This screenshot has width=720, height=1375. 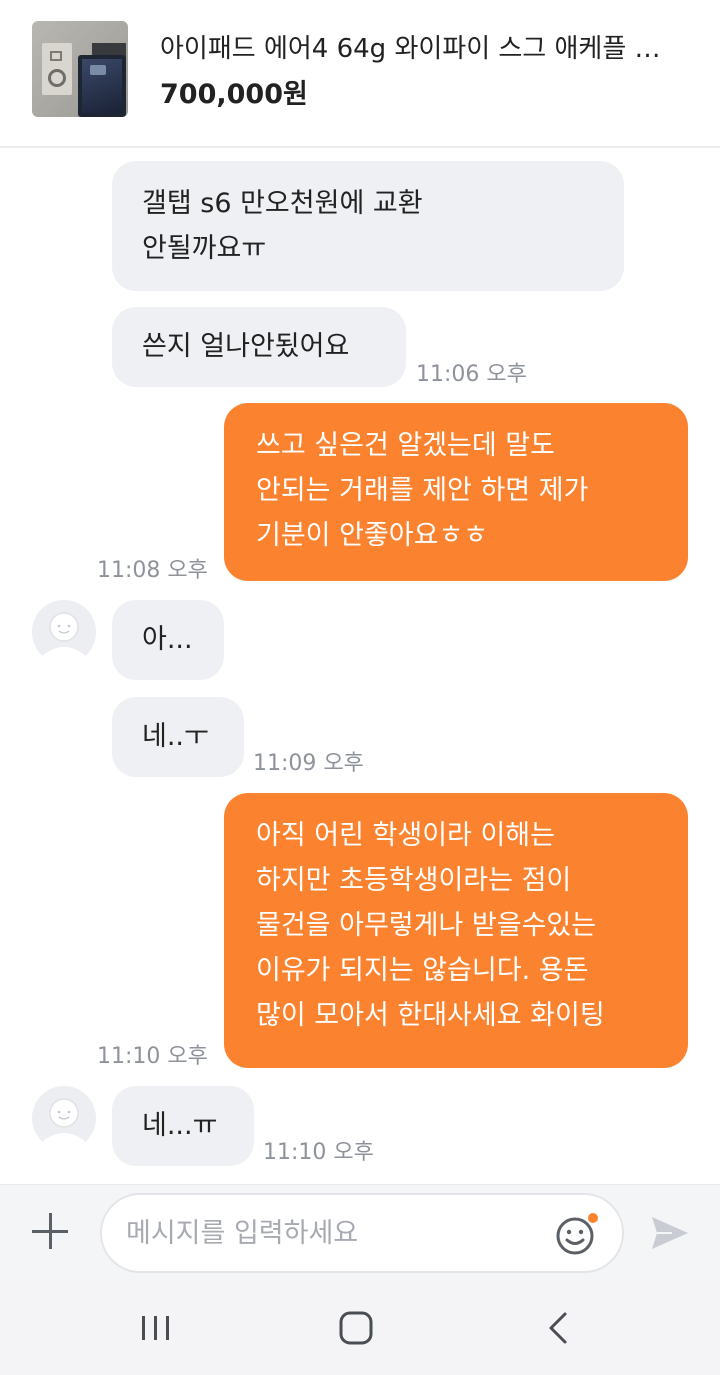 I want to click on message-line: 네...ㅠ, so click(x=180, y=1125).